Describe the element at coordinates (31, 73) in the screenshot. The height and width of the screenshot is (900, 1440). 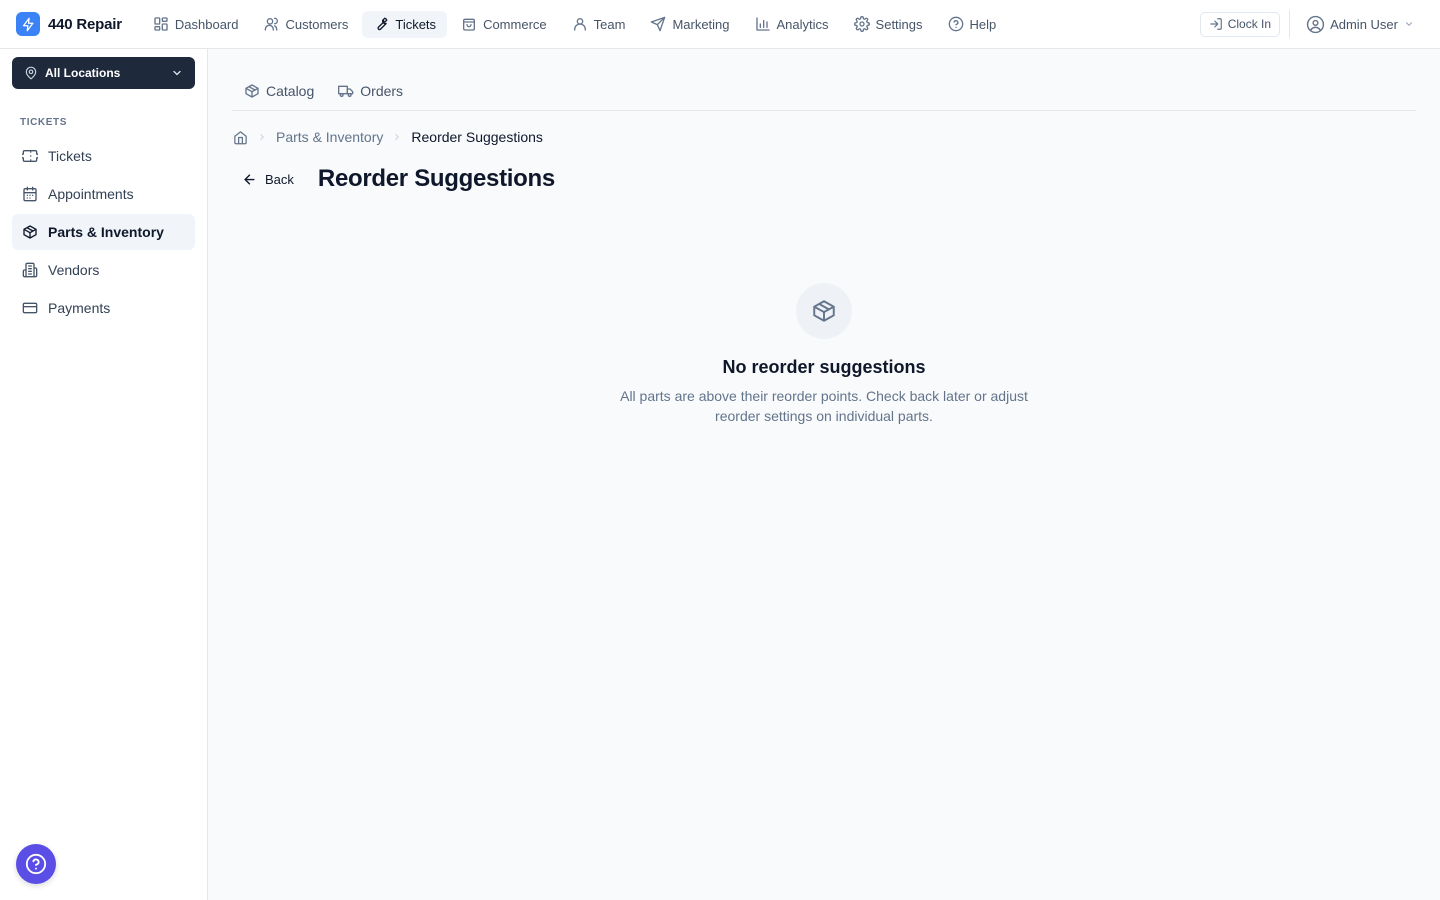
I see `map-pin-icon` at that location.